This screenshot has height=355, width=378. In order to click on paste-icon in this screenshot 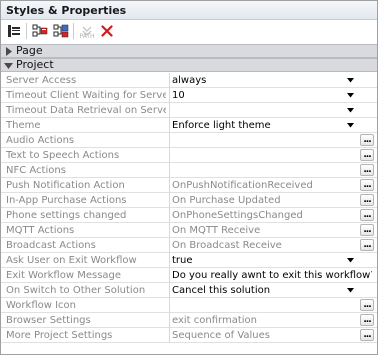, I will do `click(61, 31)`.